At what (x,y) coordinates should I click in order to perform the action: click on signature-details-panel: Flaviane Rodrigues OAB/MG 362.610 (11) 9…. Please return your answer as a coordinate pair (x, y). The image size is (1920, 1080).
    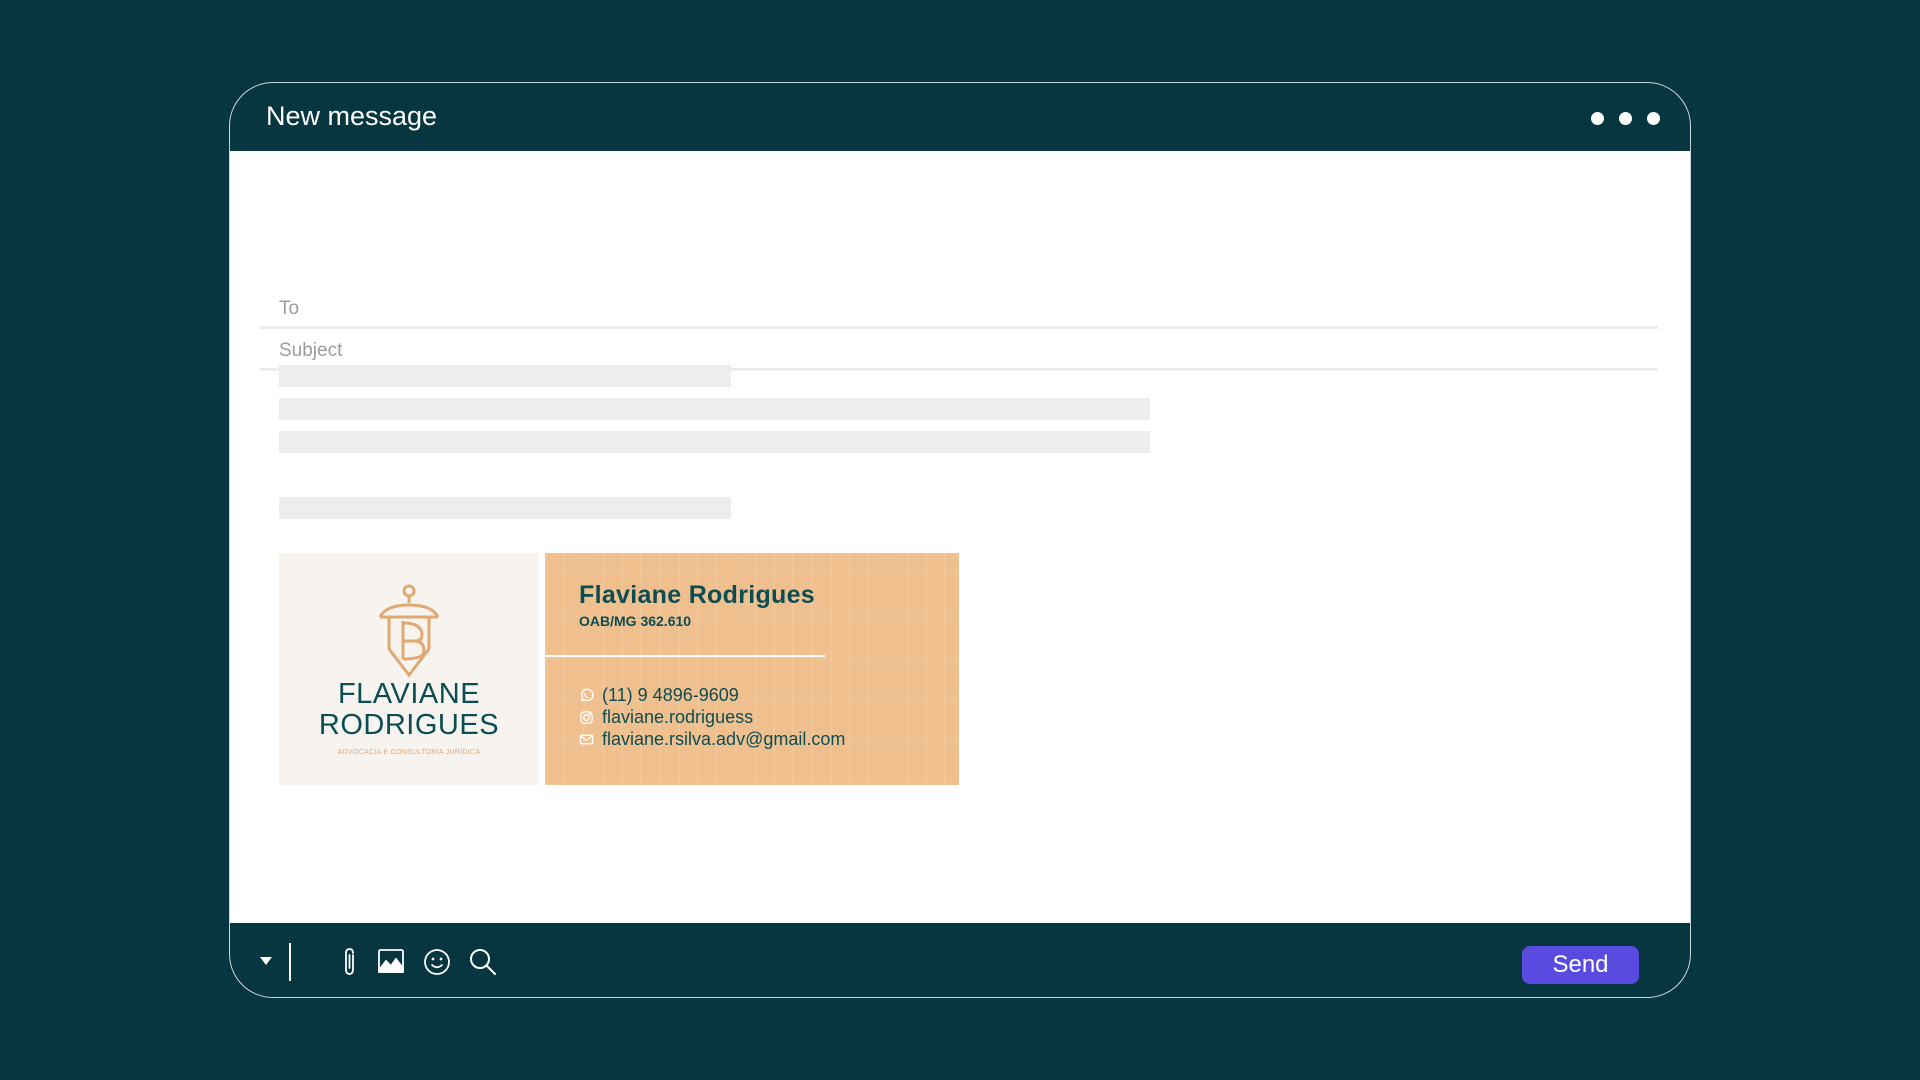
    Looking at the image, I should click on (752, 669).